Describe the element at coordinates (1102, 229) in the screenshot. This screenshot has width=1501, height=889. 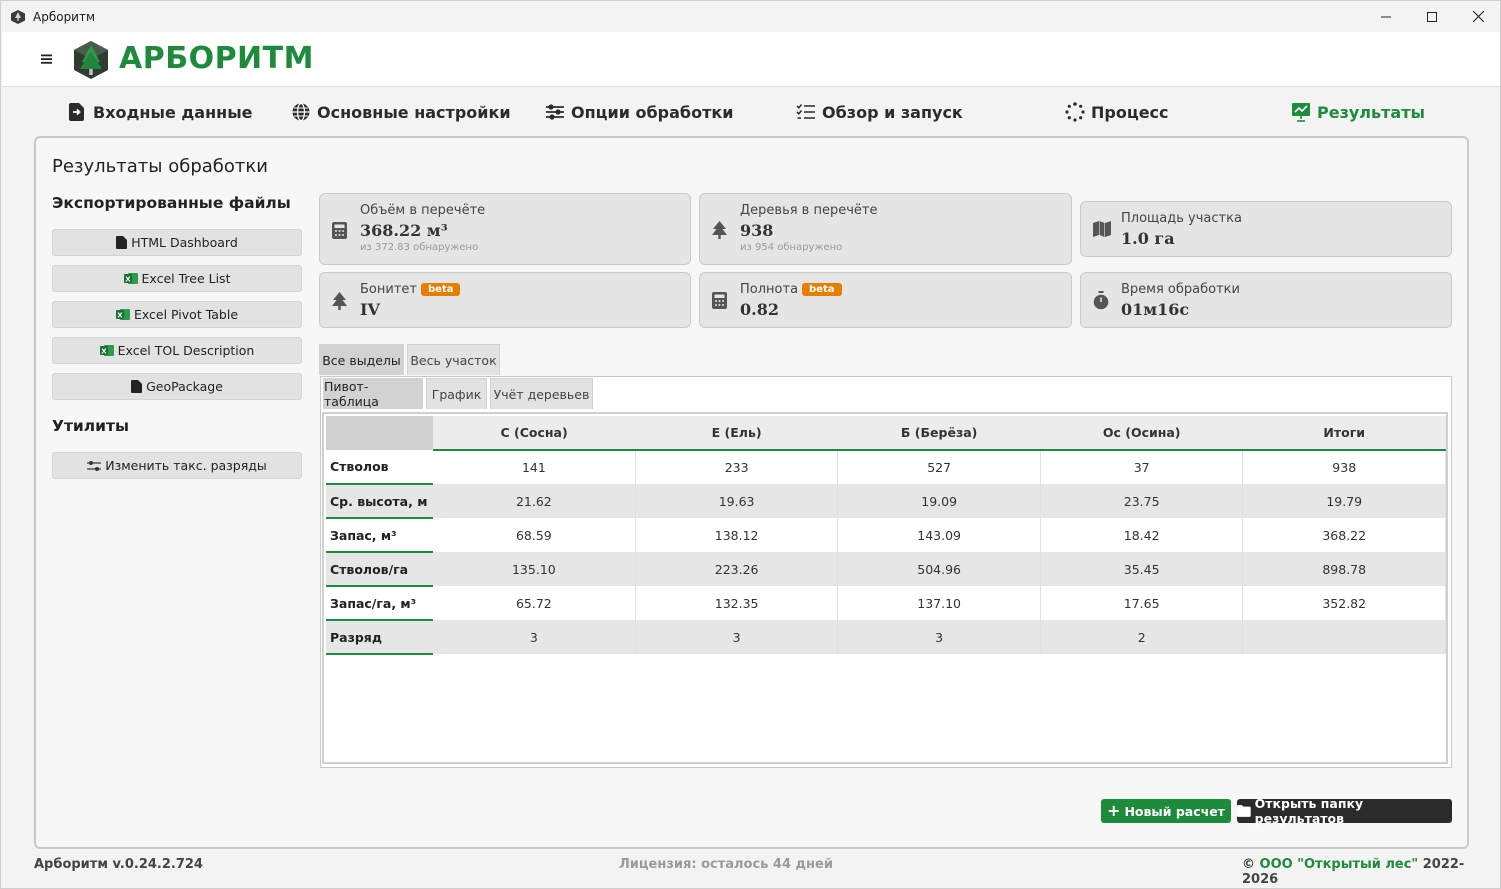
I see `map-icon` at that location.